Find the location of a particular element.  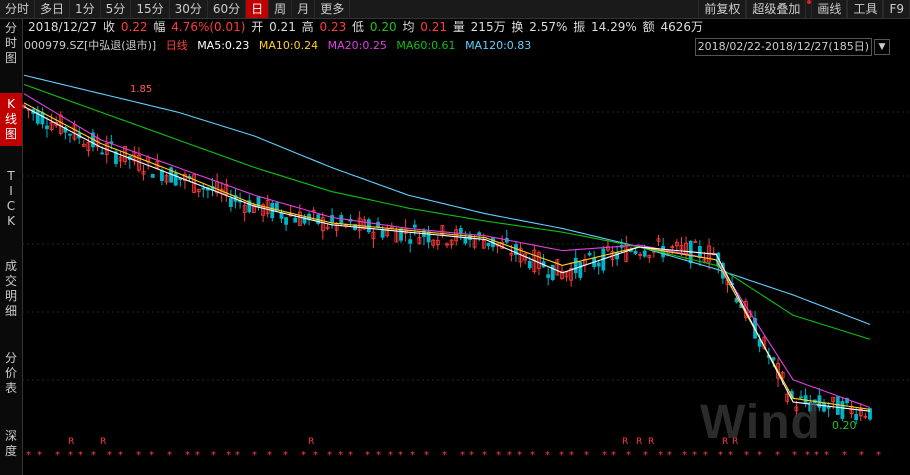

wind-watermark: Wind is located at coordinates (760, 422).